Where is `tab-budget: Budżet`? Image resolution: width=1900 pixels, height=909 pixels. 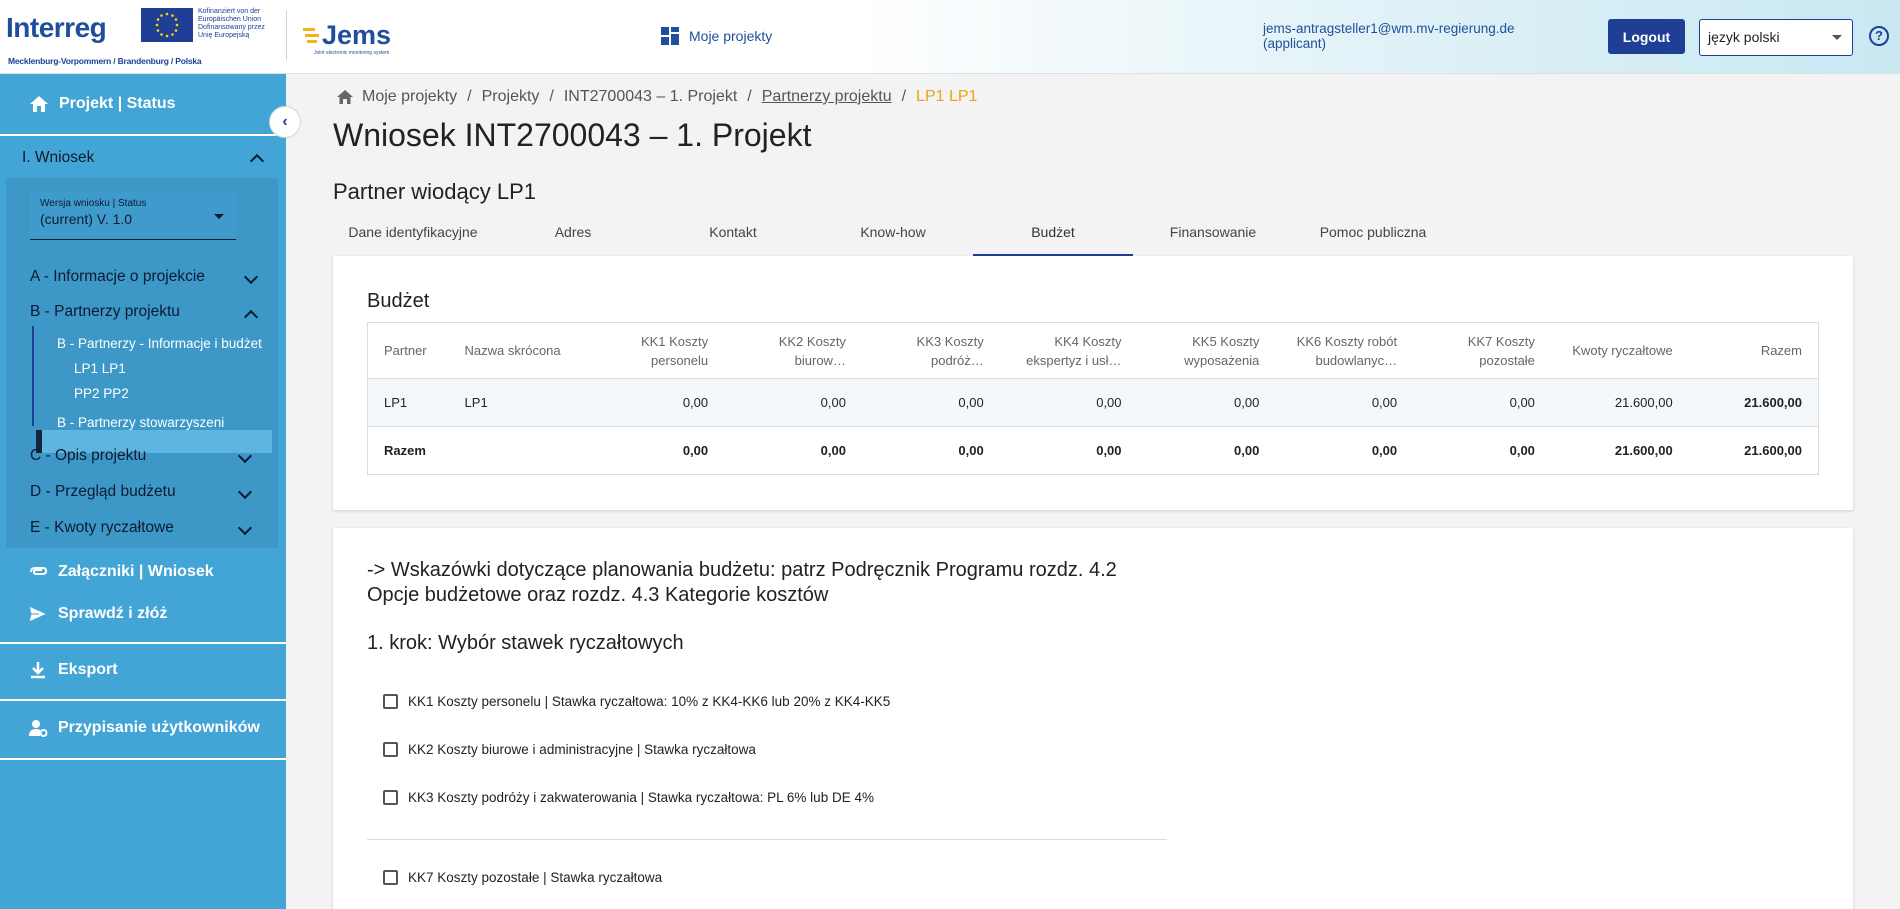 tab-budget: Budżet is located at coordinates (1053, 236).